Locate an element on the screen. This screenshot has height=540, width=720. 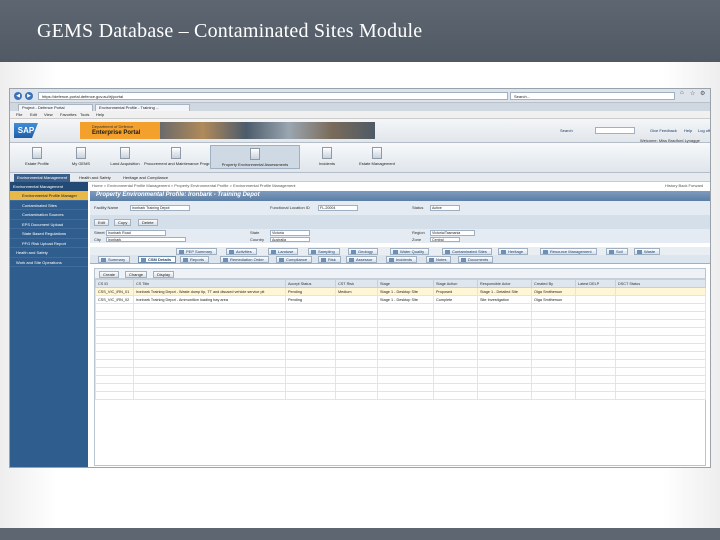
column-header: DSCT Status is located at coordinates (660, 283).